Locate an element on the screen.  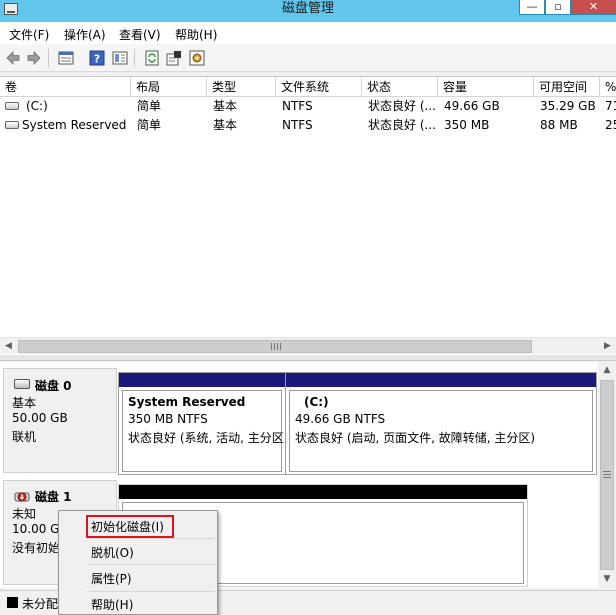
scroll-up-icon: ▲ is located at coordinates (607, 370).